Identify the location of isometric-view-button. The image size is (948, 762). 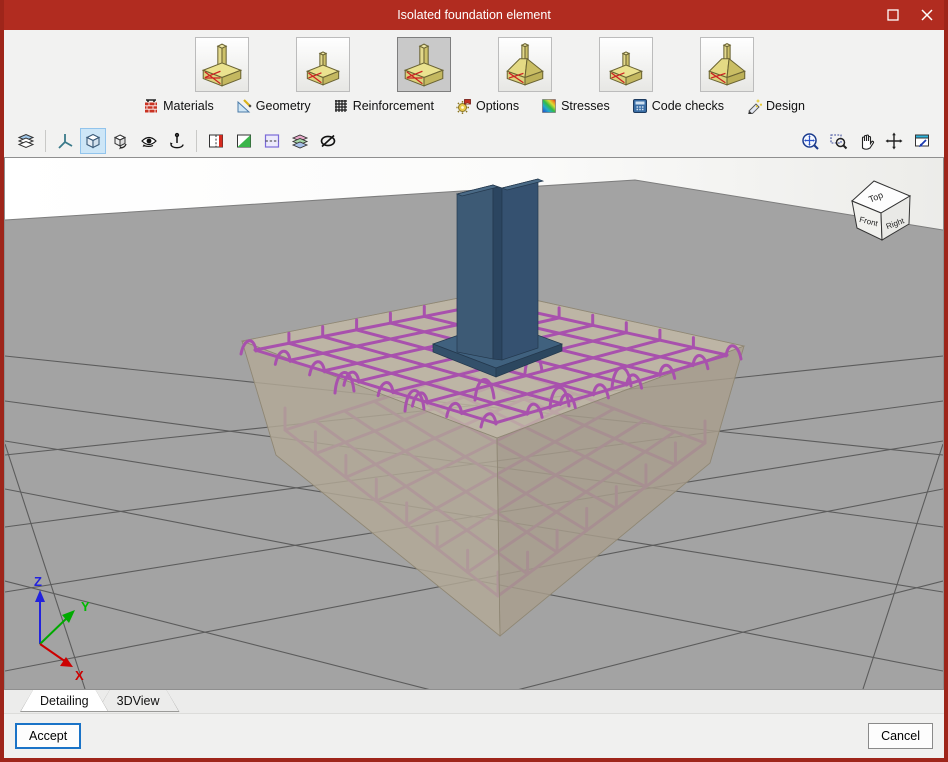
(93, 141).